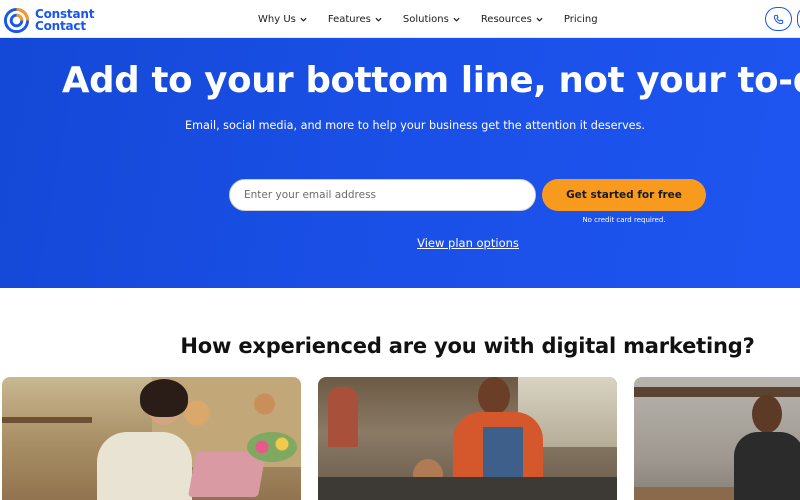  I want to click on menu-item-pricing: Pricing, so click(581, 19).